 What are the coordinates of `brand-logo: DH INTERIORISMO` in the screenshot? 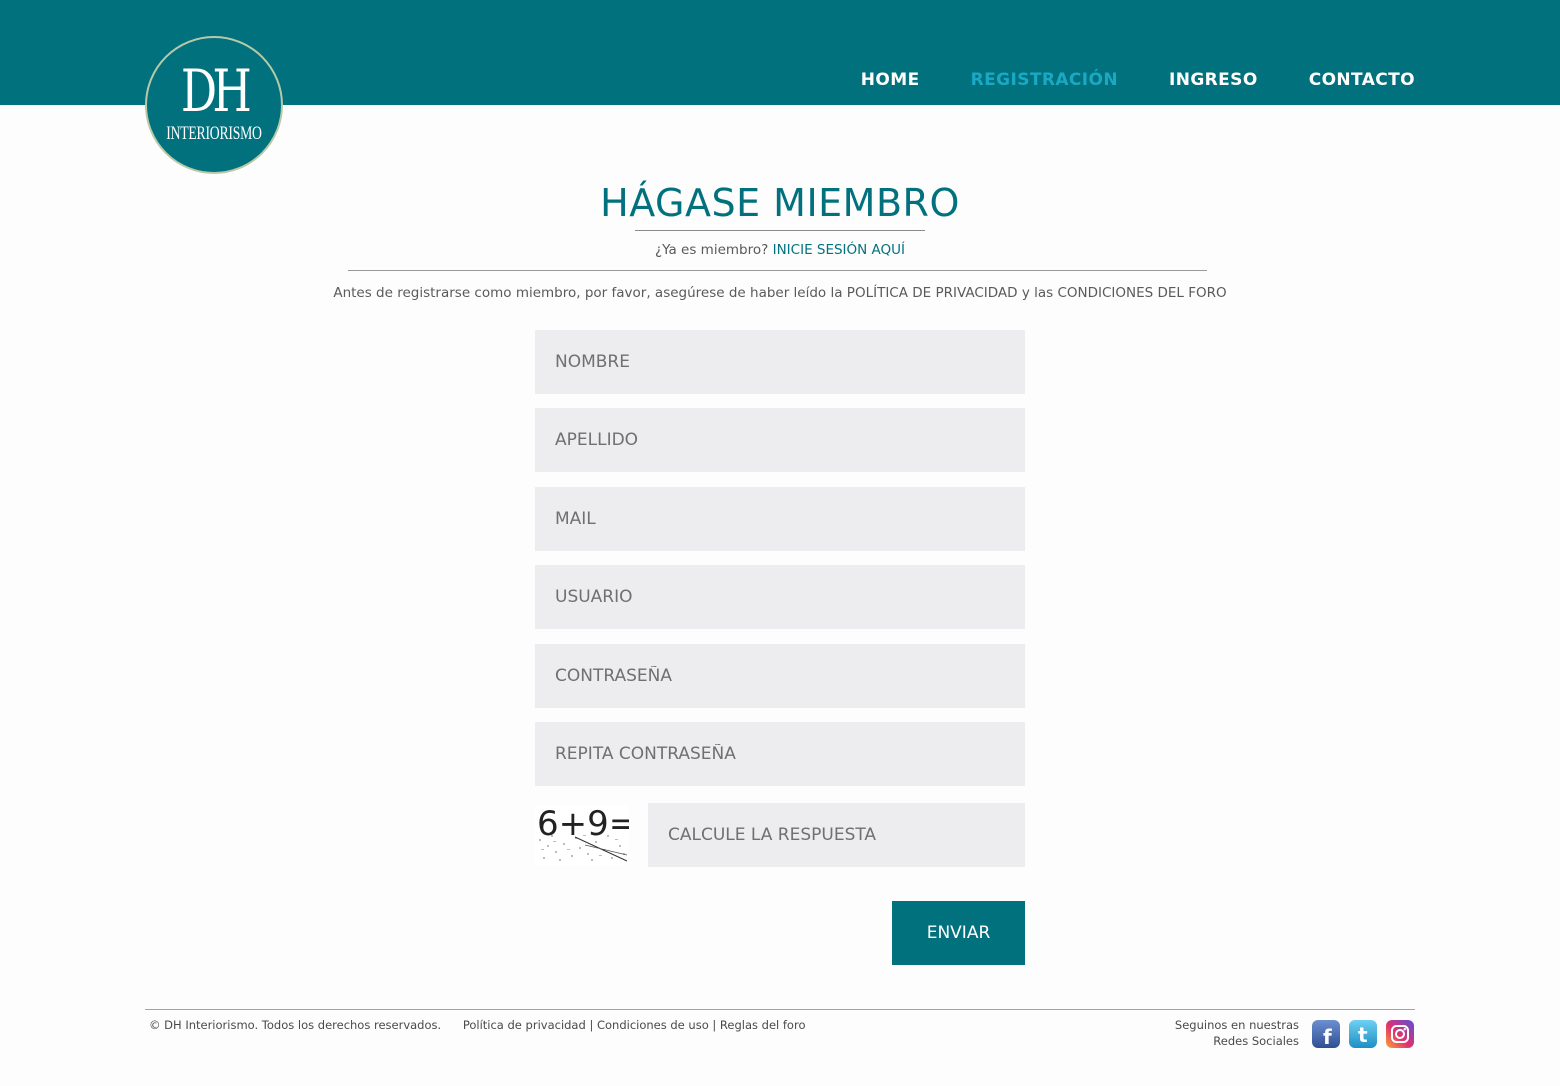 It's located at (214, 105).